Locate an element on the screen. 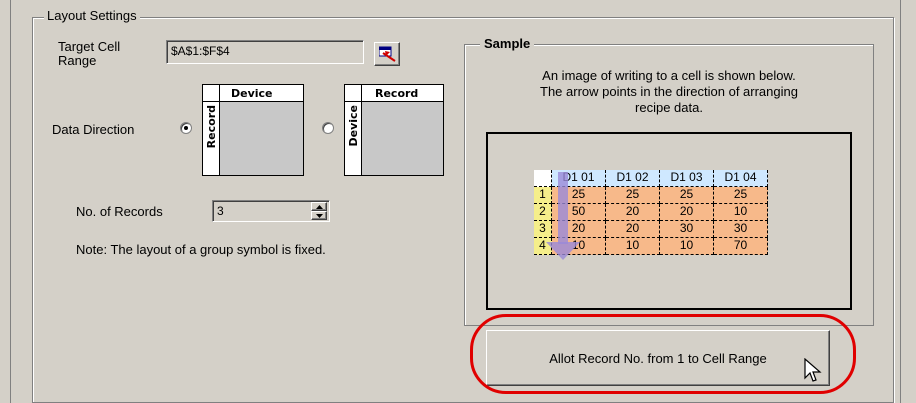  target-cell-range-field: $A$1:$F$4 is located at coordinates (265, 52).